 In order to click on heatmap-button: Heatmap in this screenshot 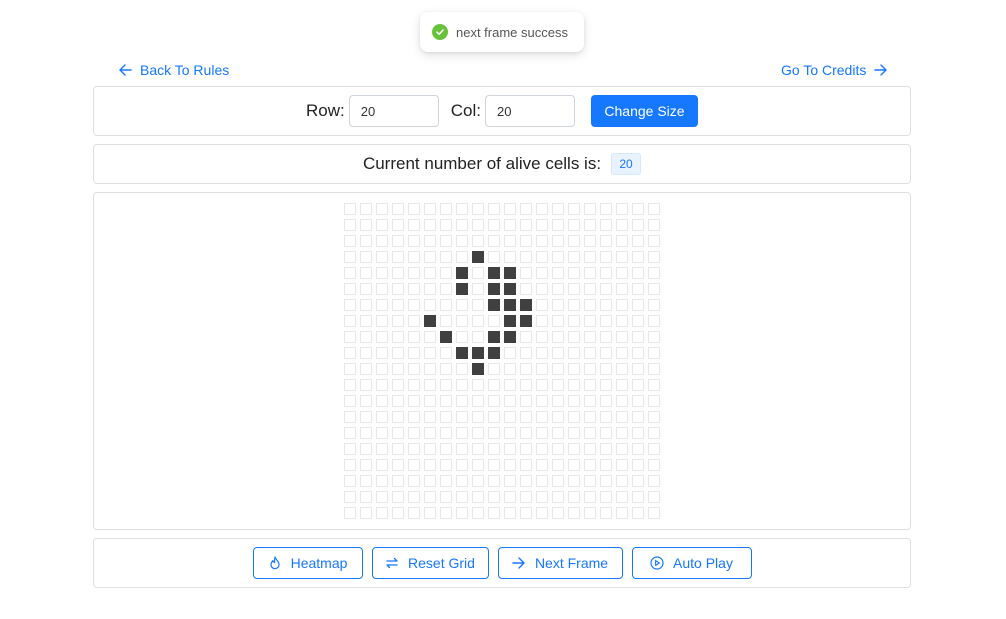, I will do `click(307, 563)`.